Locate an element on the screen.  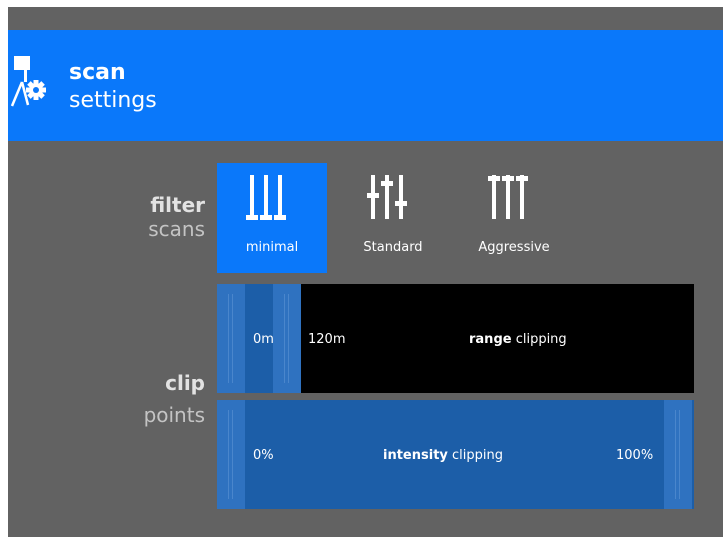
intensity-min-value: 0% is located at coordinates (263, 455).